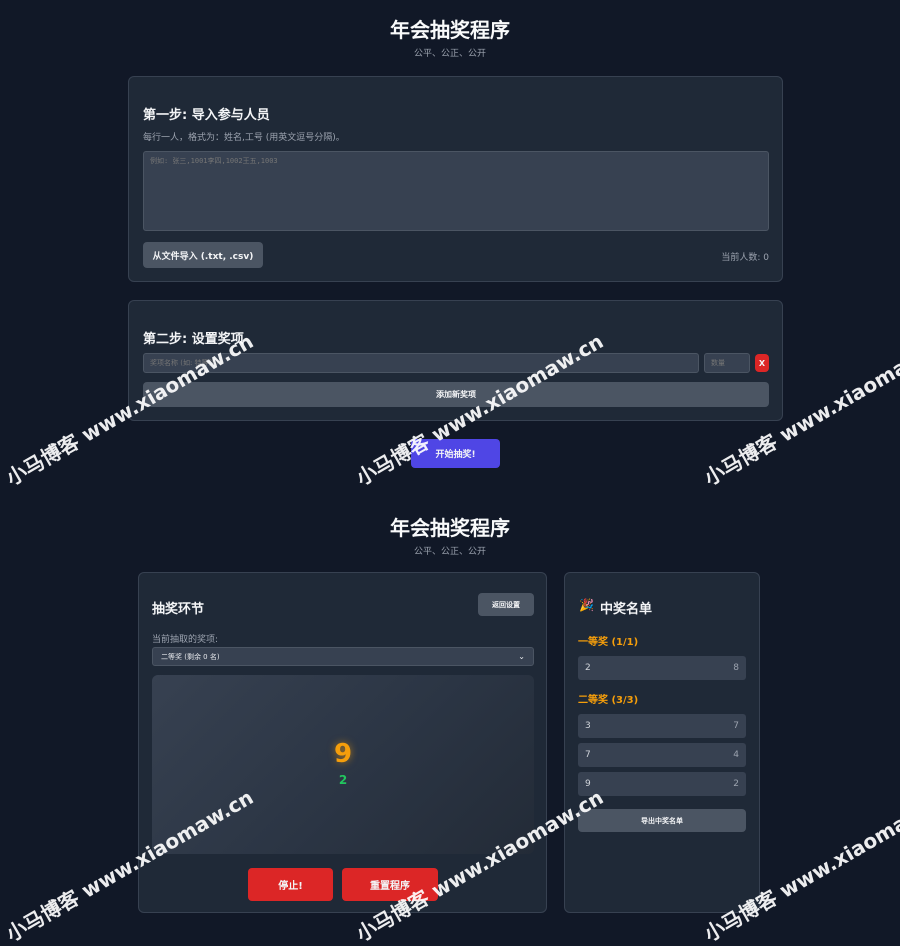 This screenshot has height=946, width=900. What do you see at coordinates (736, 784) in the screenshot?
I see `winner-id: 2` at bounding box center [736, 784].